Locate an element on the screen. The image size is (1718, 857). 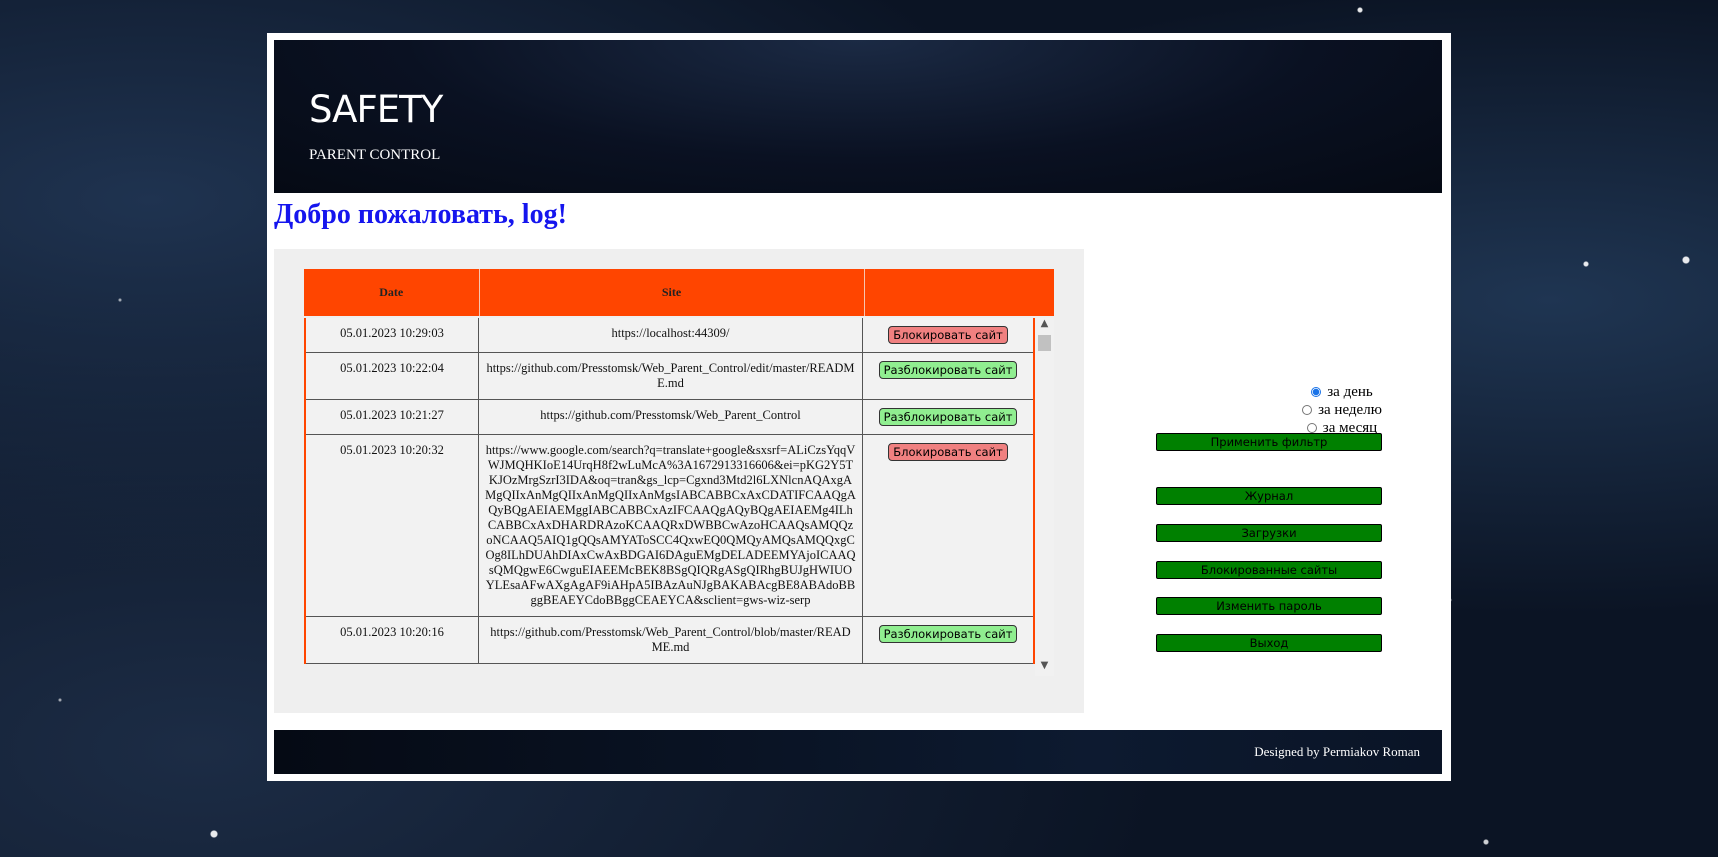
row-date: 05.01.2023 10:29:03 is located at coordinates (392, 335).